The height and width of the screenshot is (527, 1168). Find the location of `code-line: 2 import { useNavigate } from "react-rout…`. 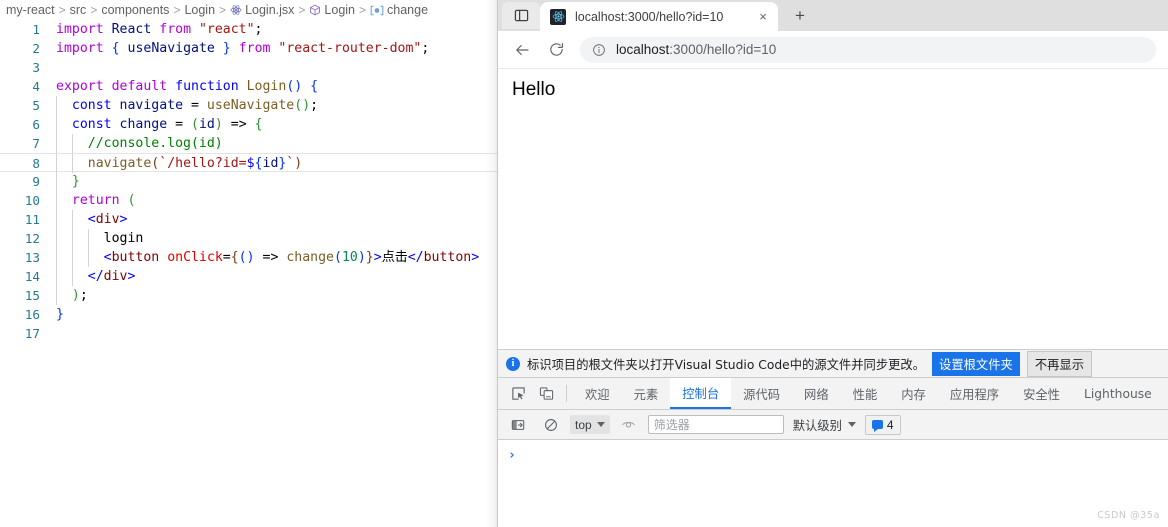

code-line: 2 import { useNavigate } from "react-rout… is located at coordinates (249, 48).